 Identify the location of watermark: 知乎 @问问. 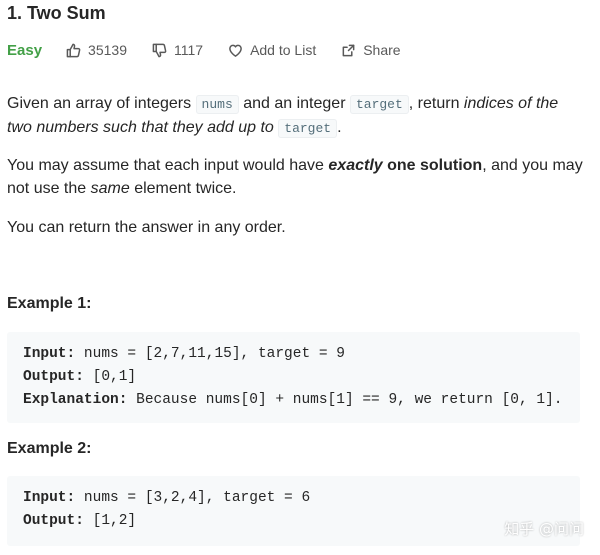
(544, 529).